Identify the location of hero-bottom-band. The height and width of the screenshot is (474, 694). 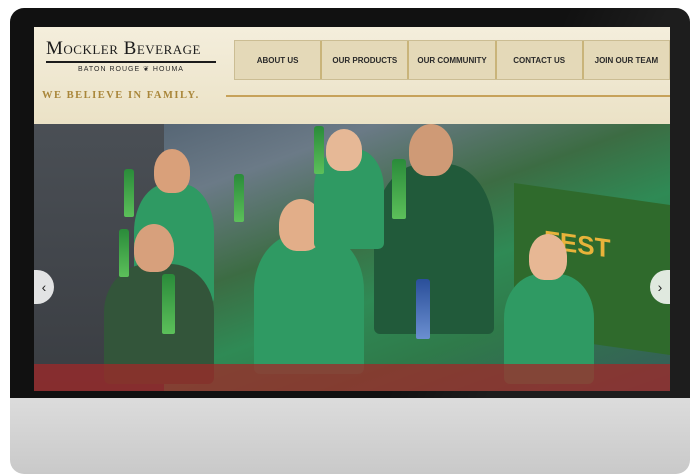
(352, 377).